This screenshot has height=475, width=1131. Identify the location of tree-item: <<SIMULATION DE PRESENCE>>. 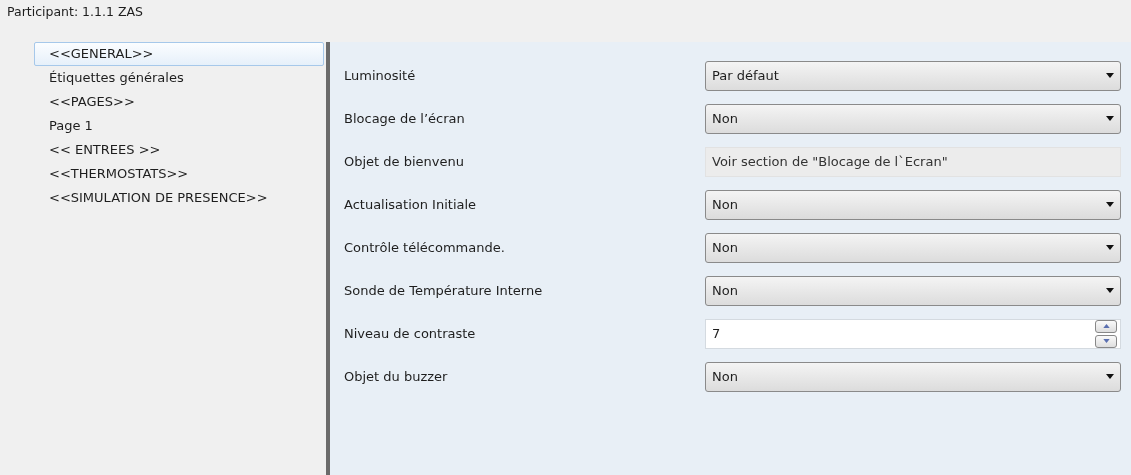
(179, 198).